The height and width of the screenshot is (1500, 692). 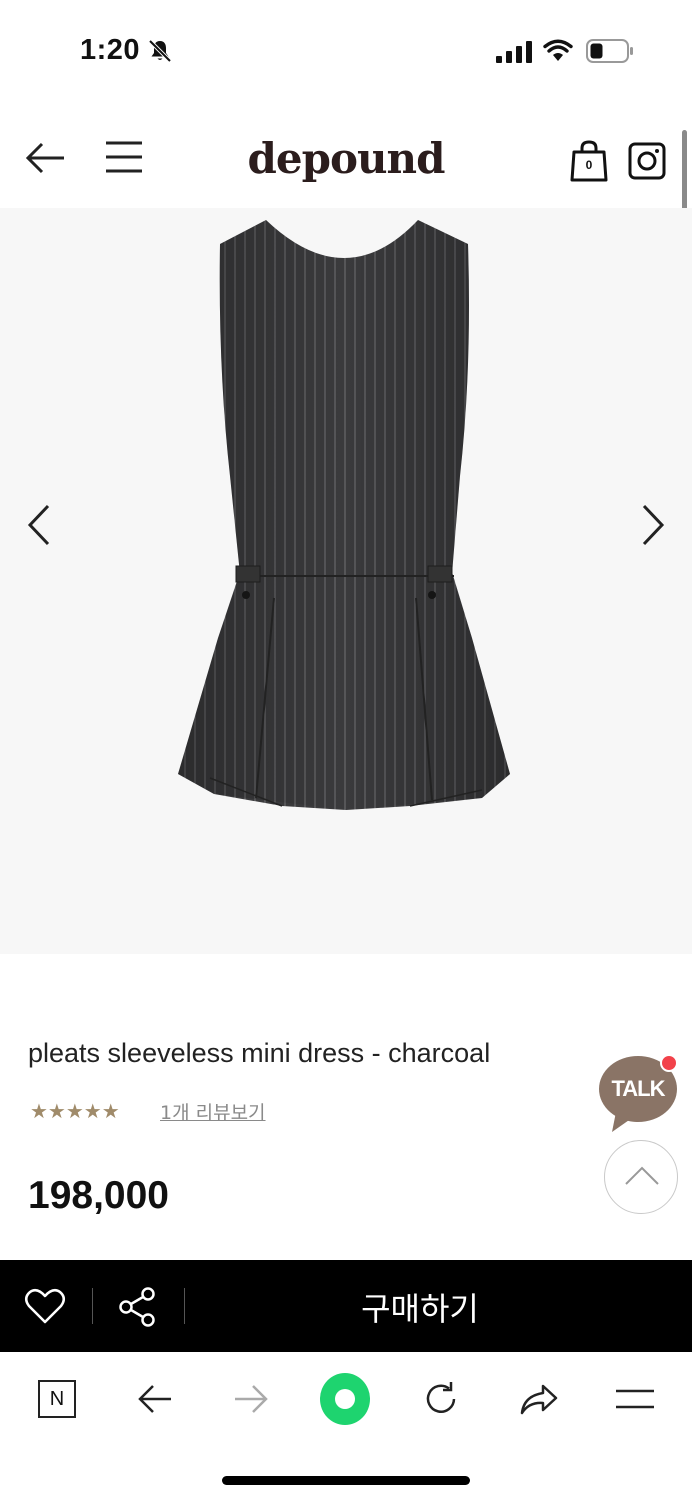 I want to click on heart-icon, so click(x=45, y=1306).